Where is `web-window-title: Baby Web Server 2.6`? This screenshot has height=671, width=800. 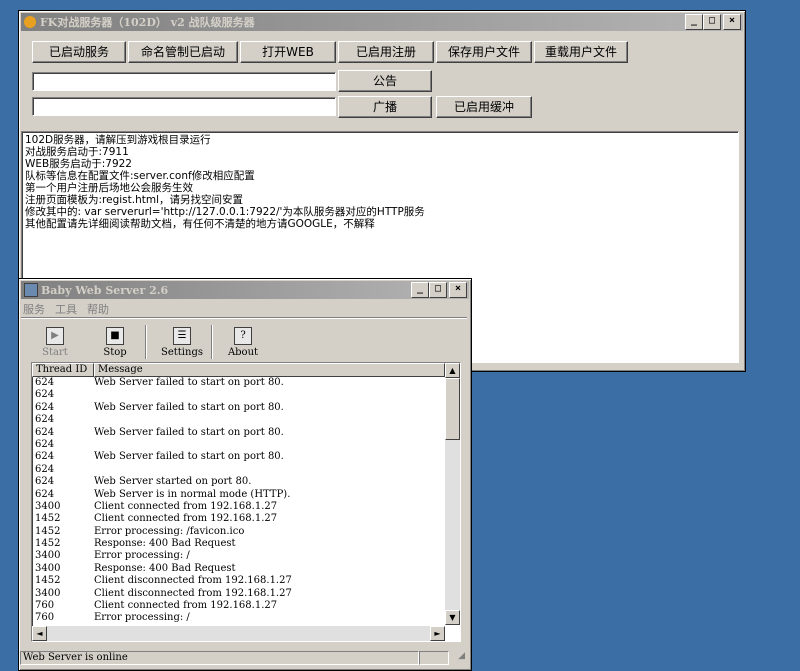 web-window-title: Baby Web Server 2.6 is located at coordinates (105, 290).